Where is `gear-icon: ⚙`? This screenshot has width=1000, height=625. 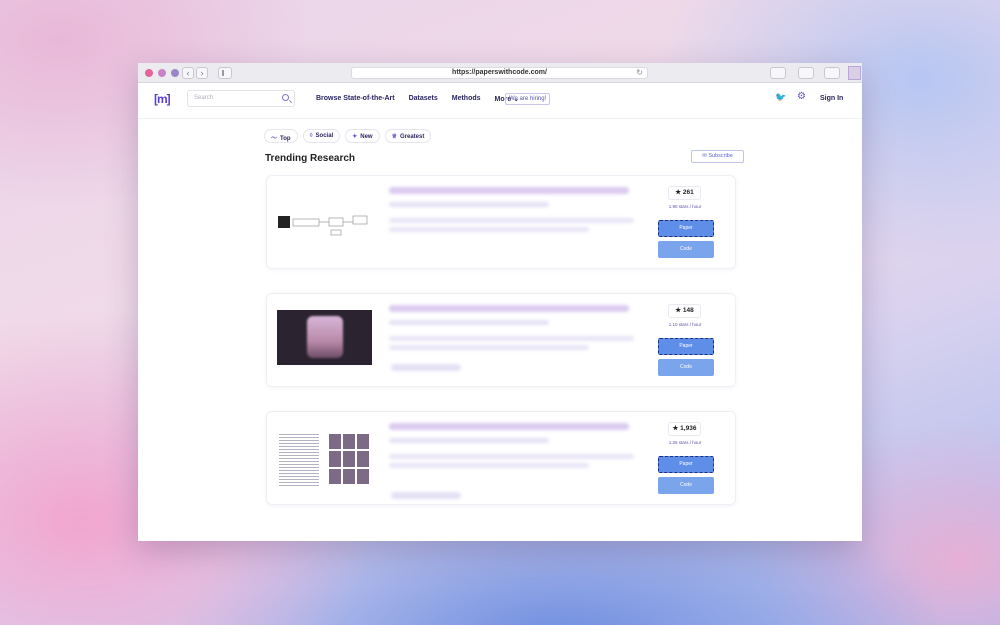
gear-icon: ⚙ is located at coordinates (801, 97).